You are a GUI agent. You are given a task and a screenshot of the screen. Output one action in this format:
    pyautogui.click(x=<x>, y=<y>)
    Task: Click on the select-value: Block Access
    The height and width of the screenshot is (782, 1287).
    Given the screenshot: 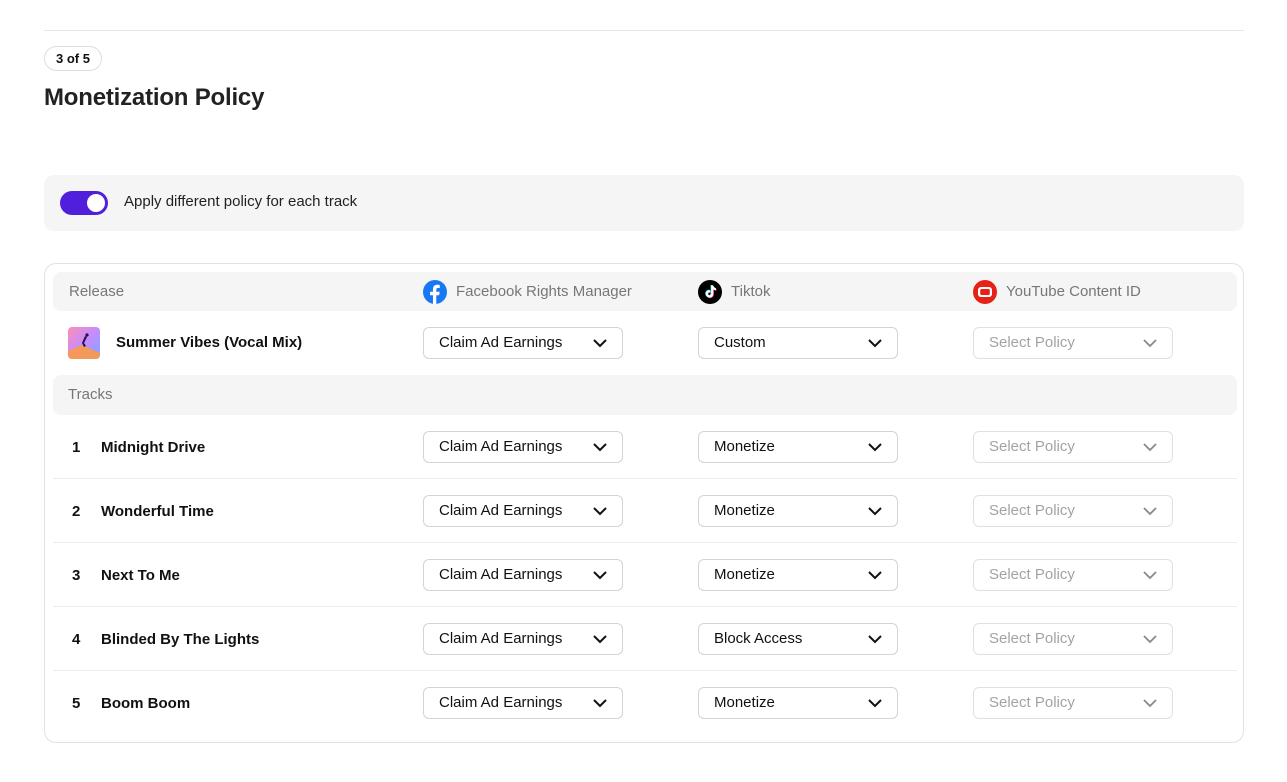 What is the action you would take?
    pyautogui.click(x=758, y=638)
    